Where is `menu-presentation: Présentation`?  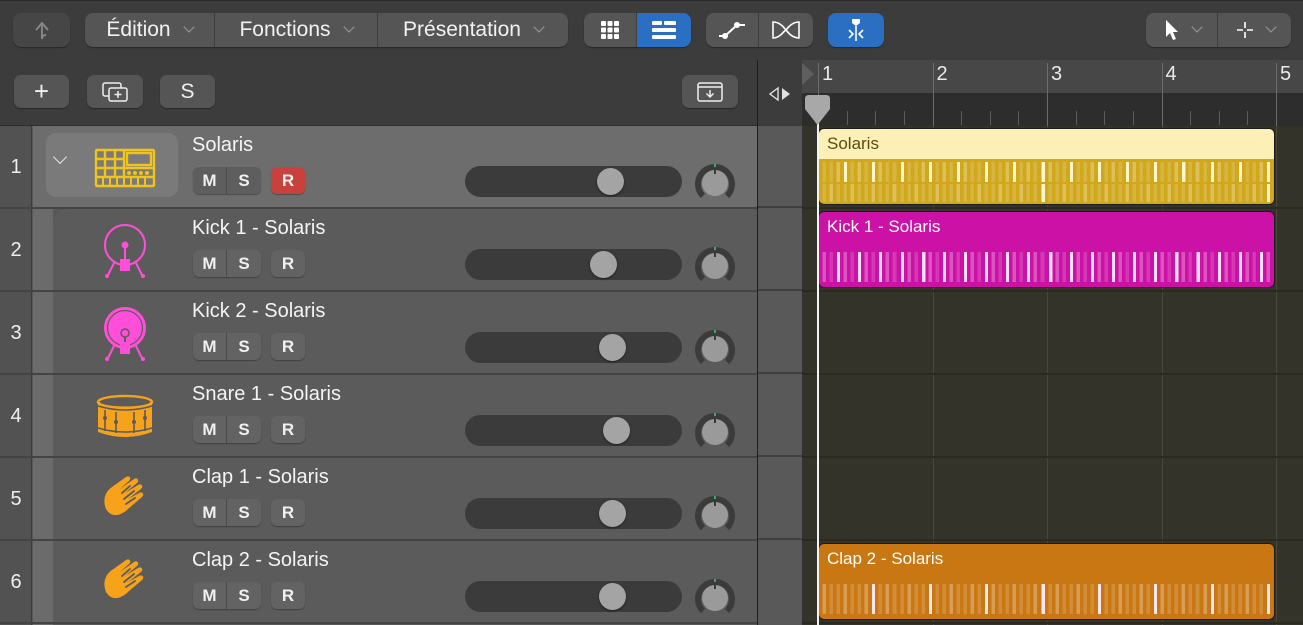 menu-presentation: Présentation is located at coordinates (473, 30).